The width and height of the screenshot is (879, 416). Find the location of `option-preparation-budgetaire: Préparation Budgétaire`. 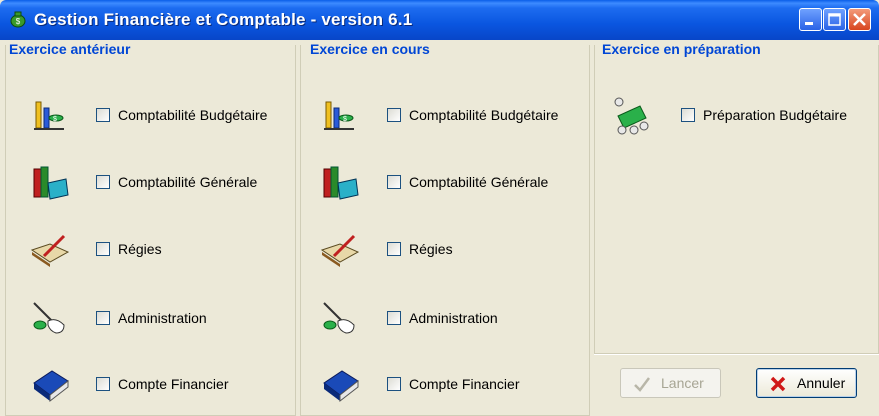

option-preparation-budgetaire: Préparation Budgétaire is located at coordinates (742, 116).